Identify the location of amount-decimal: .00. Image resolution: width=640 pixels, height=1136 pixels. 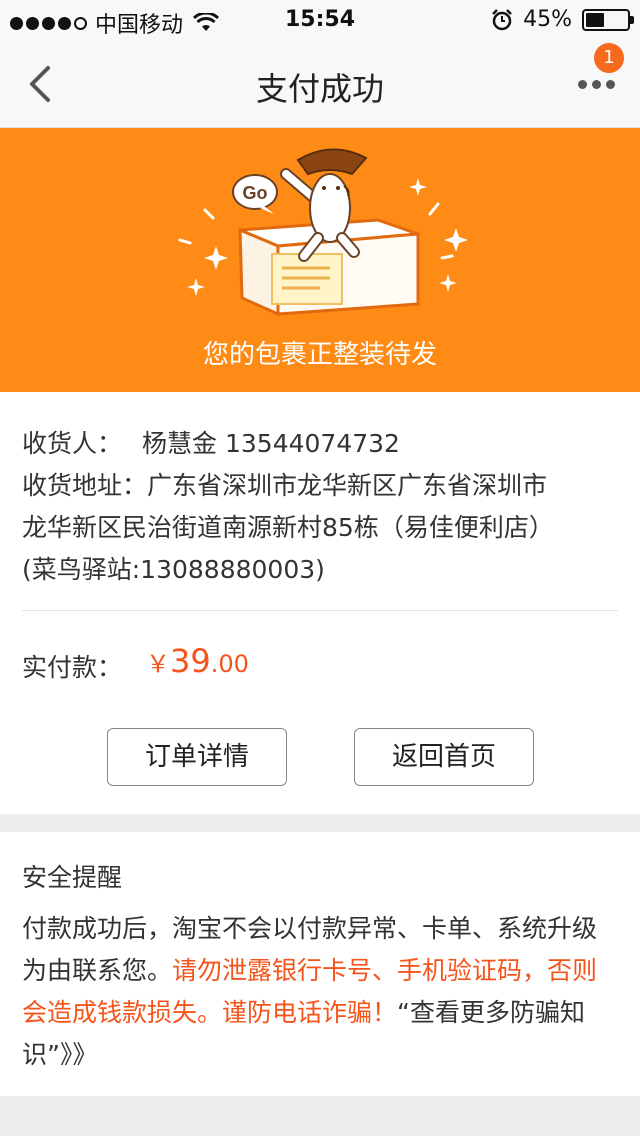
(229, 664).